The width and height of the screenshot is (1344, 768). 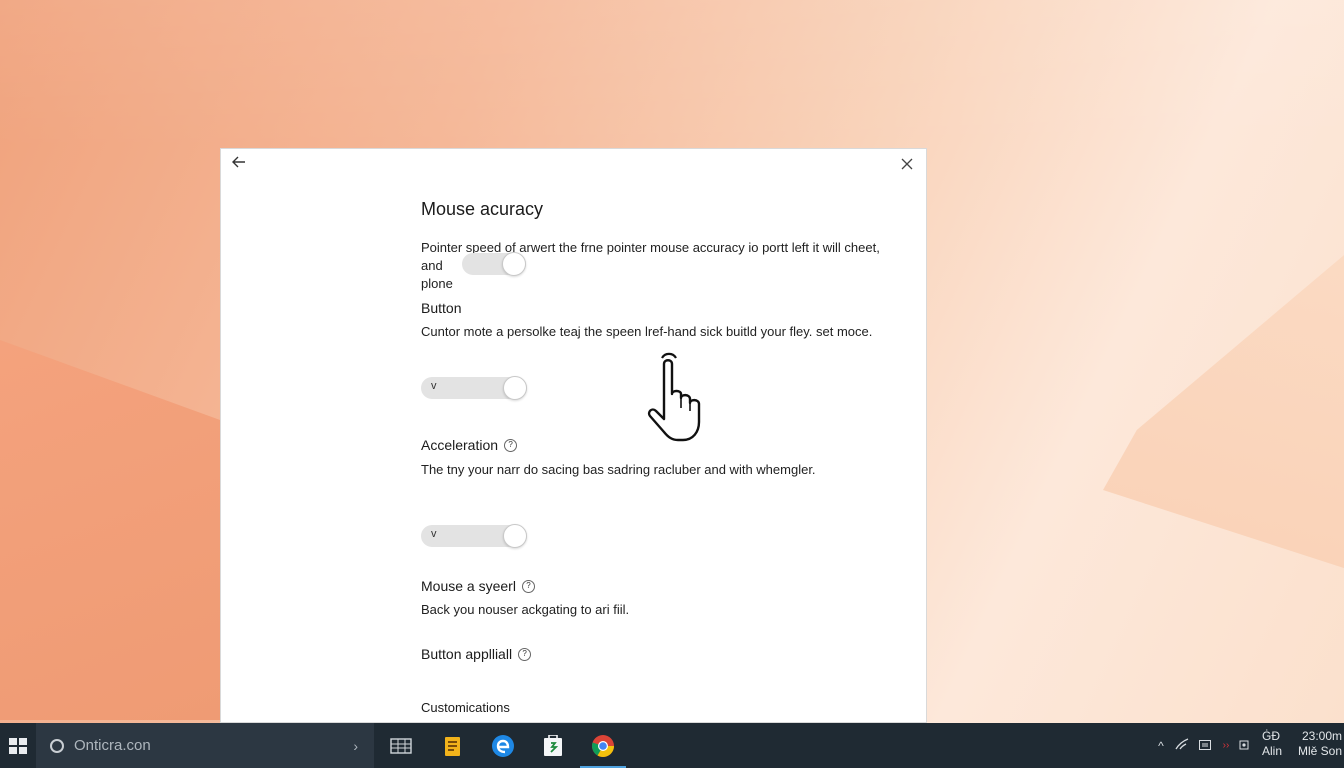 What do you see at coordinates (1244, 746) in the screenshot?
I see `volume-icon` at bounding box center [1244, 746].